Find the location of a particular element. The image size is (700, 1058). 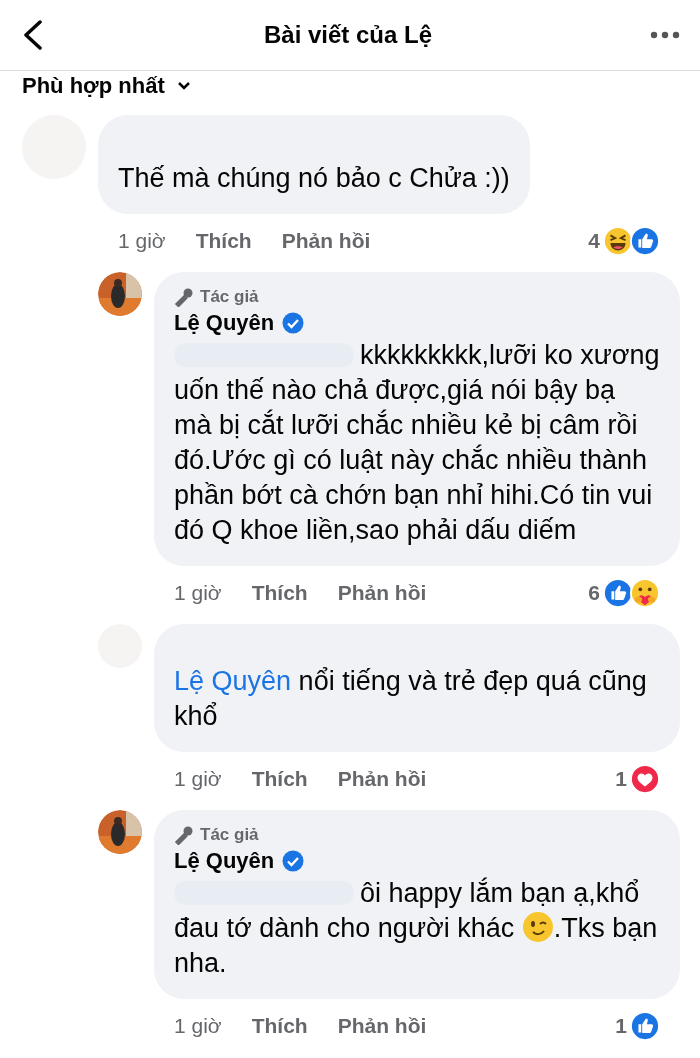

comment-text: Lệ Quyên nổi tiếng và trẻ đẹp quá cũng khổ is located at coordinates (410, 698).